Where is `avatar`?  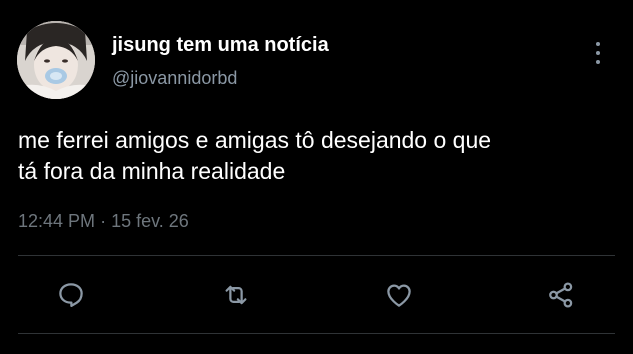 avatar is located at coordinates (56, 60).